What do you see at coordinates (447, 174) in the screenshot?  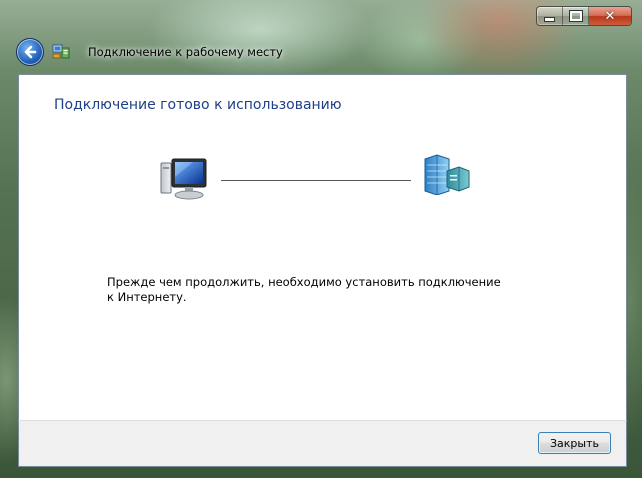 I see `workplace-network-icon` at bounding box center [447, 174].